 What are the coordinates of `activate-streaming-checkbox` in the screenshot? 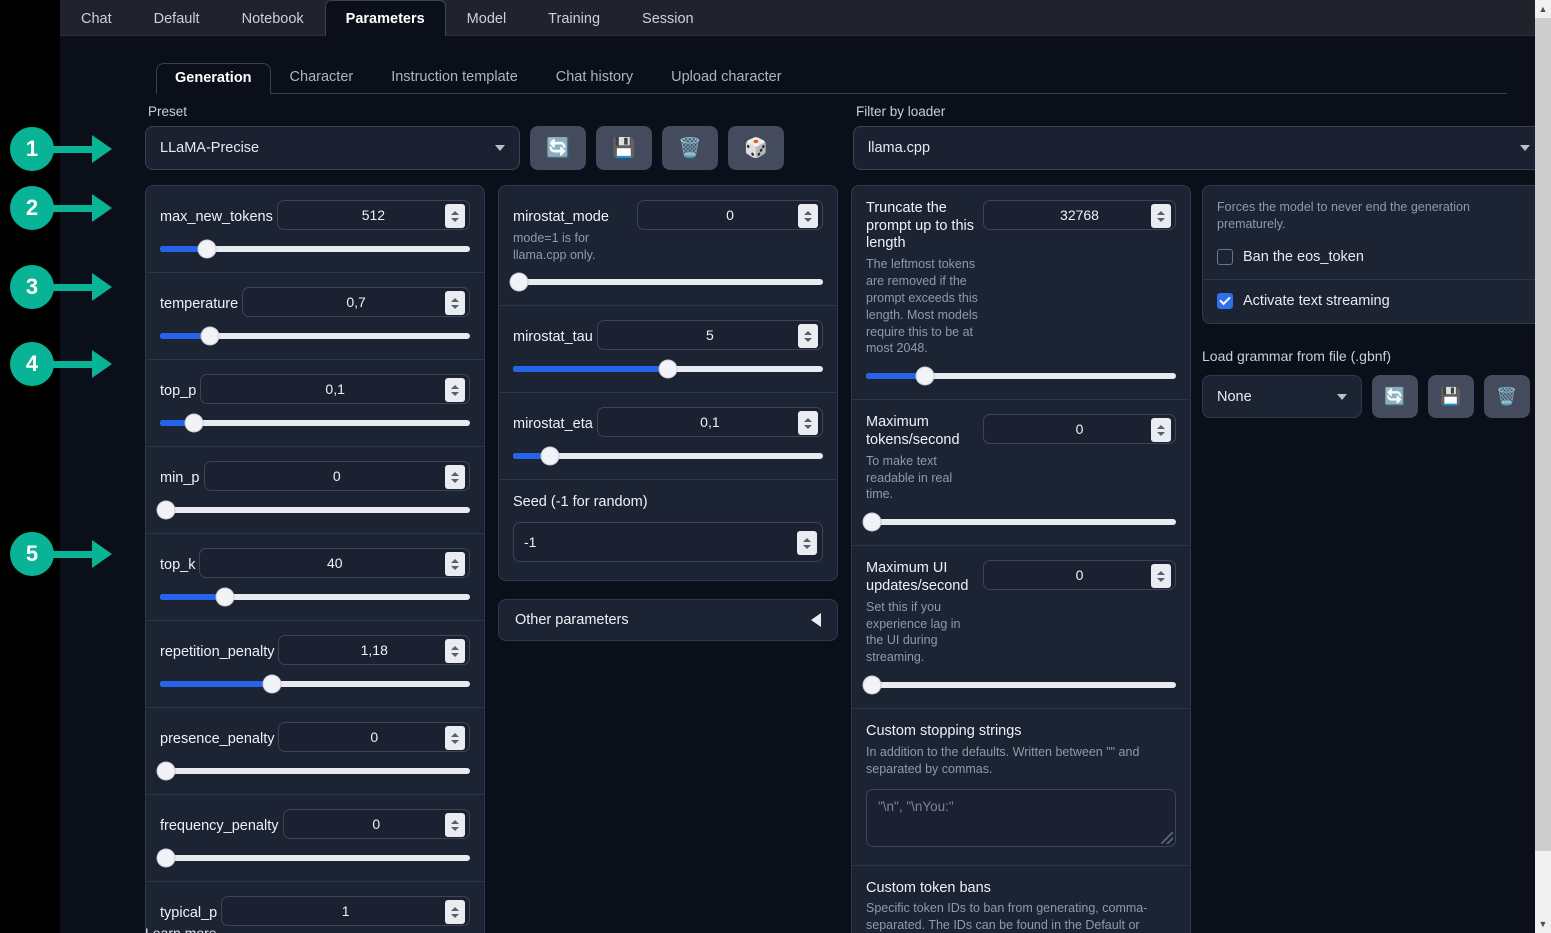 It's located at (1225, 300).